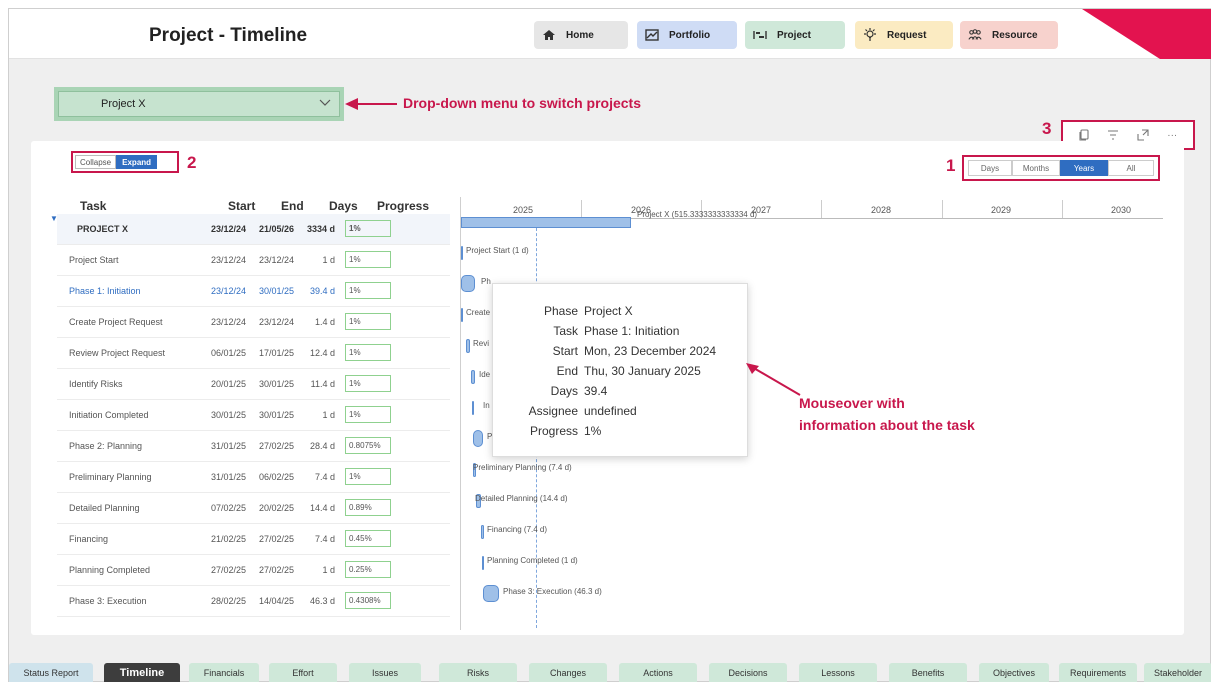 The width and height of the screenshot is (1211, 682). I want to click on start-date-cell: 20/01/25, so click(228, 384).